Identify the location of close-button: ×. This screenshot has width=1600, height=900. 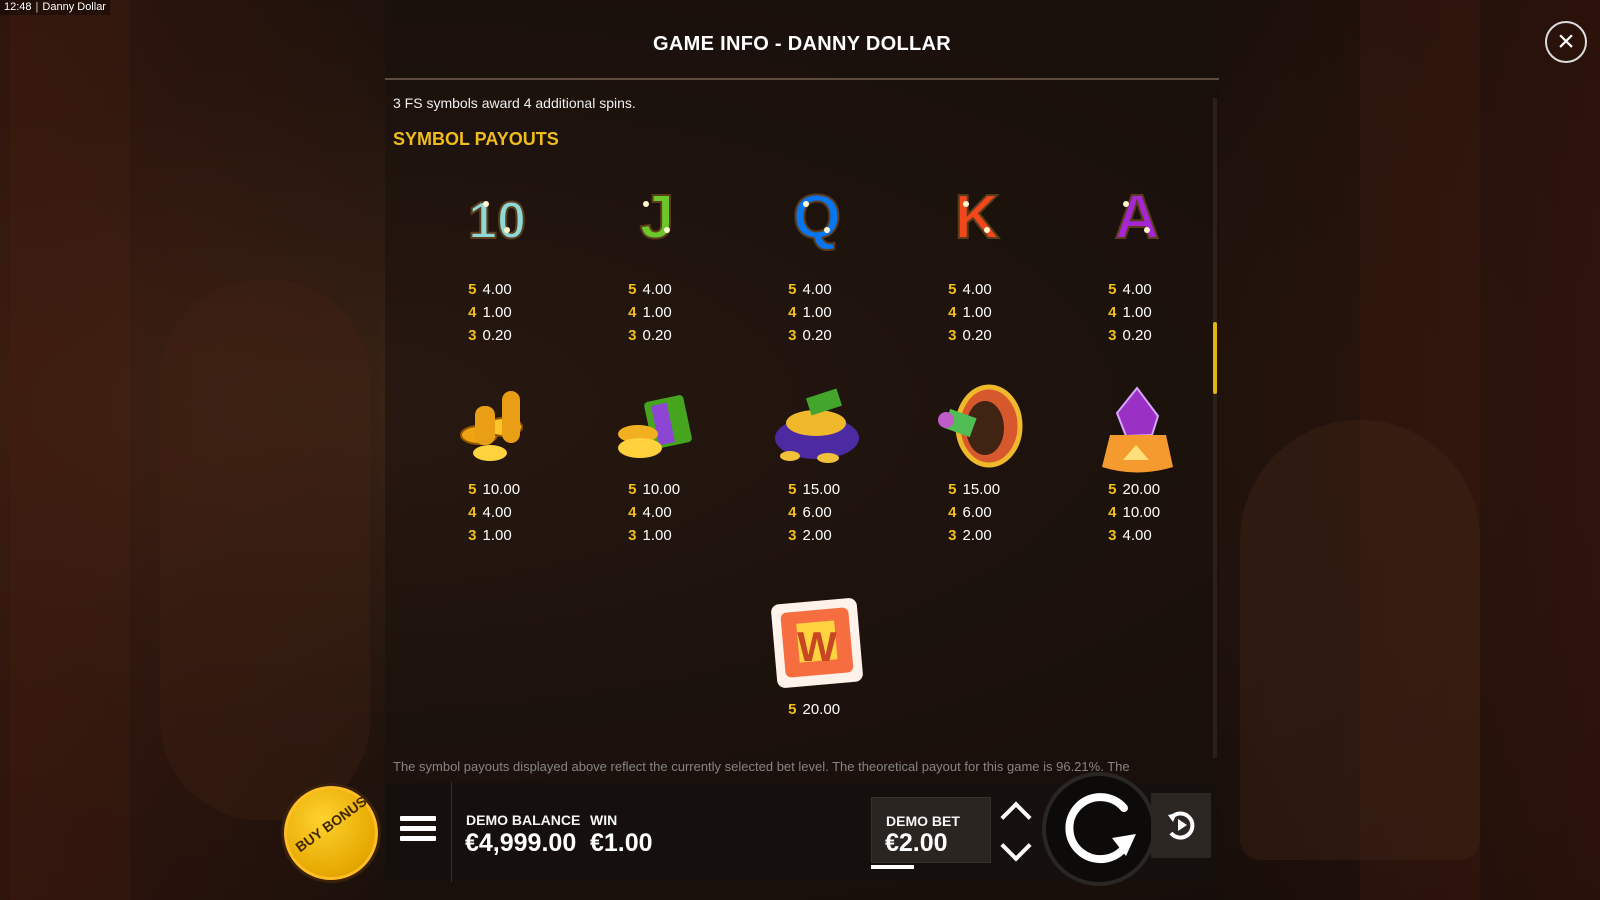
(1566, 42).